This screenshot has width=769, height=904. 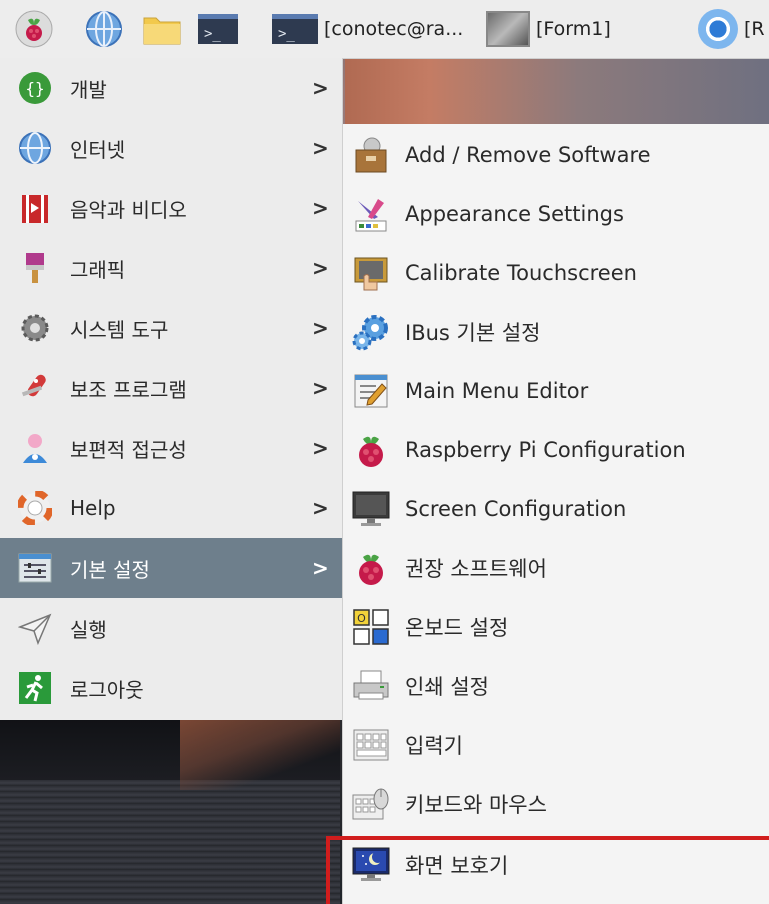 I want to click on taskbar-task-chromium: [R, so click(x=731, y=29).